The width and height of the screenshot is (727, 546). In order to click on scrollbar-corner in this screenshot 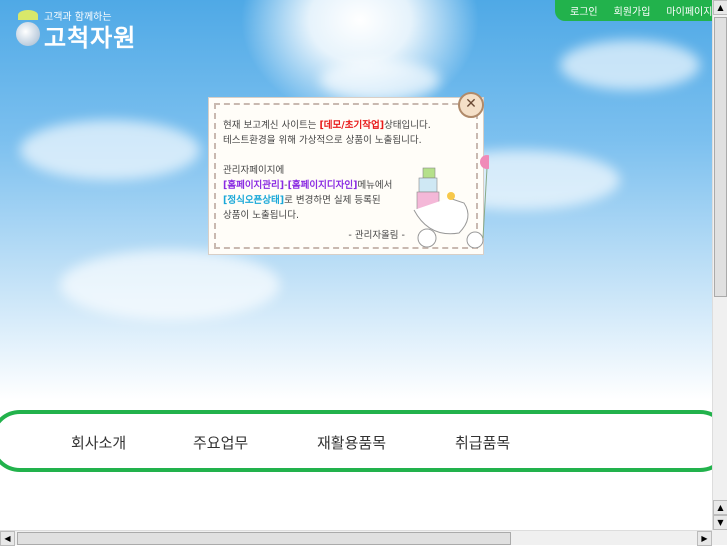, I will do `click(719, 537)`.